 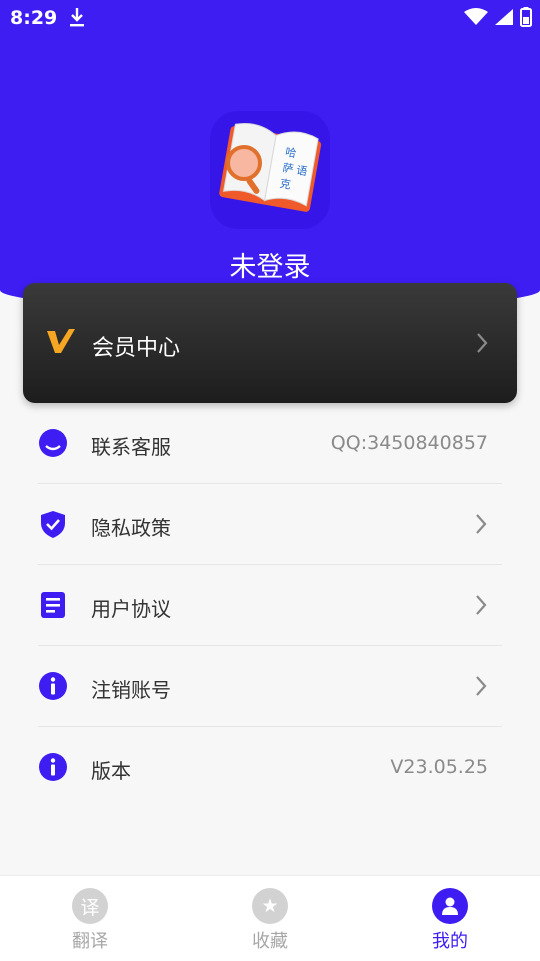 I want to click on signal-icon, so click(x=504, y=19).